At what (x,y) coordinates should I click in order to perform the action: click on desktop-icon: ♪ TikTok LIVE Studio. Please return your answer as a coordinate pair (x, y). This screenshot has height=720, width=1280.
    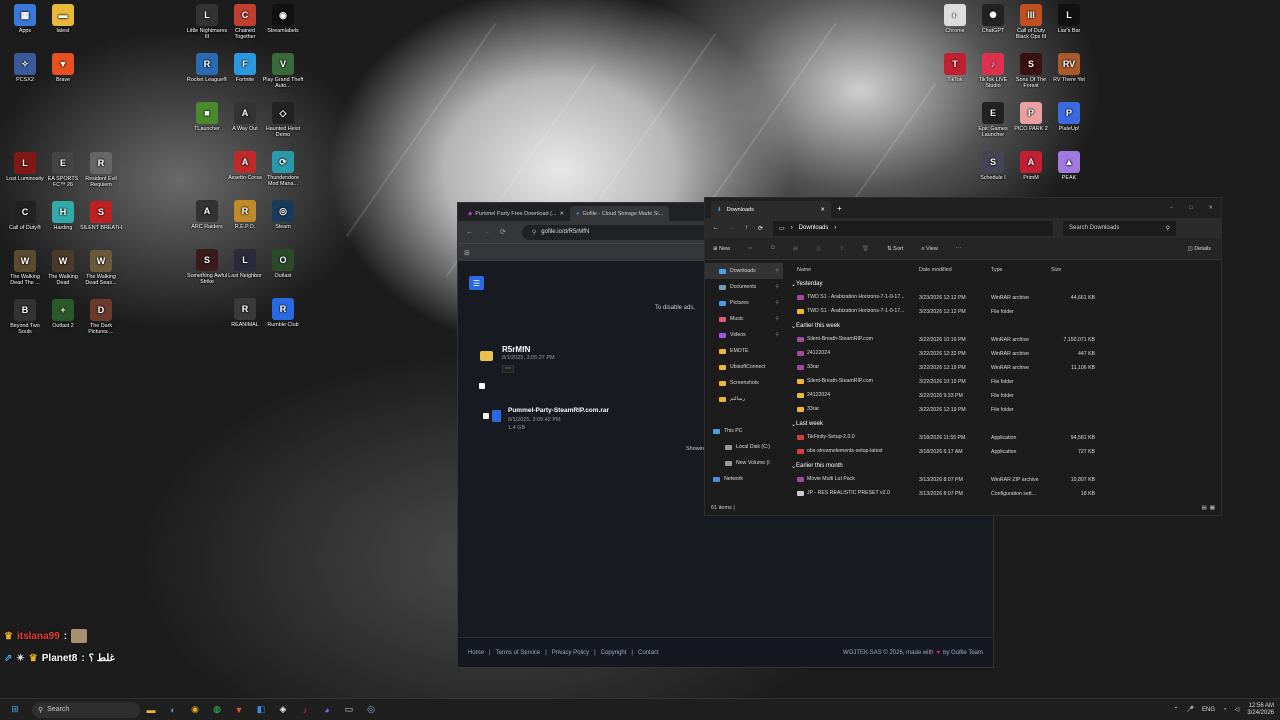
    Looking at the image, I should click on (993, 71).